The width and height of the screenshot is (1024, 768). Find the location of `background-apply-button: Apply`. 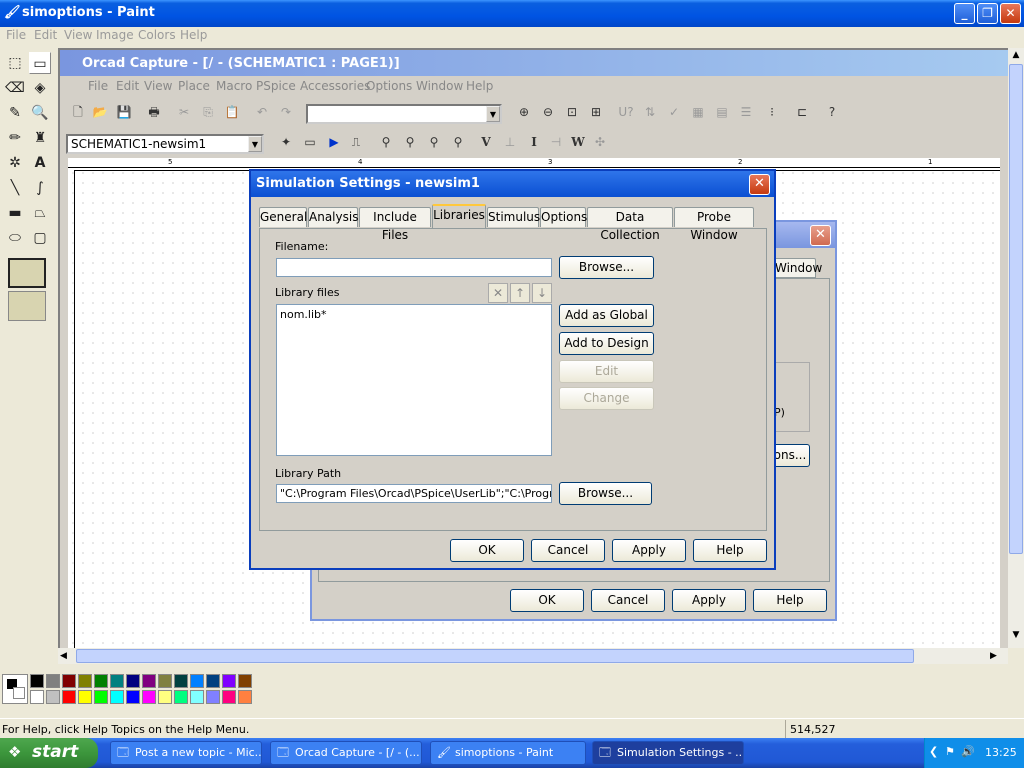

background-apply-button: Apply is located at coordinates (709, 600).